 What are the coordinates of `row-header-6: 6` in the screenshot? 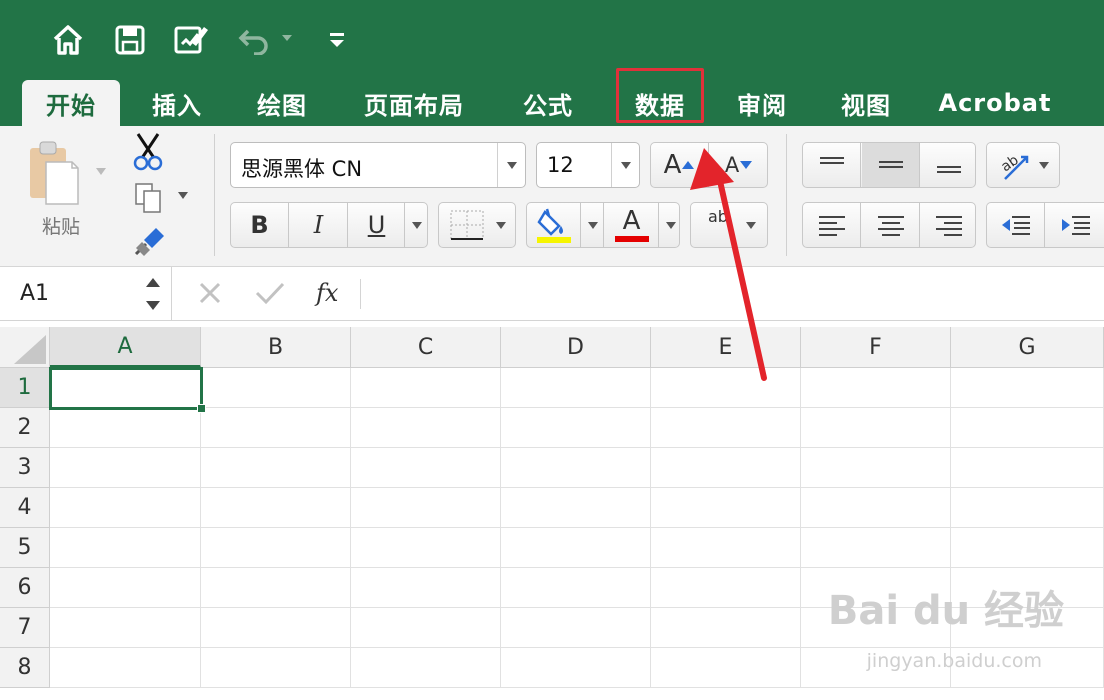 It's located at (25, 588).